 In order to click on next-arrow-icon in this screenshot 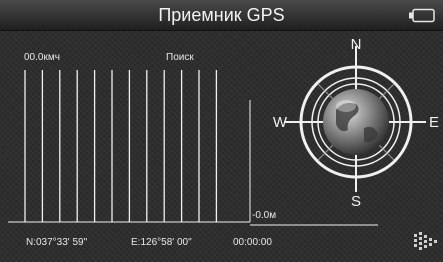, I will do `click(425, 241)`.